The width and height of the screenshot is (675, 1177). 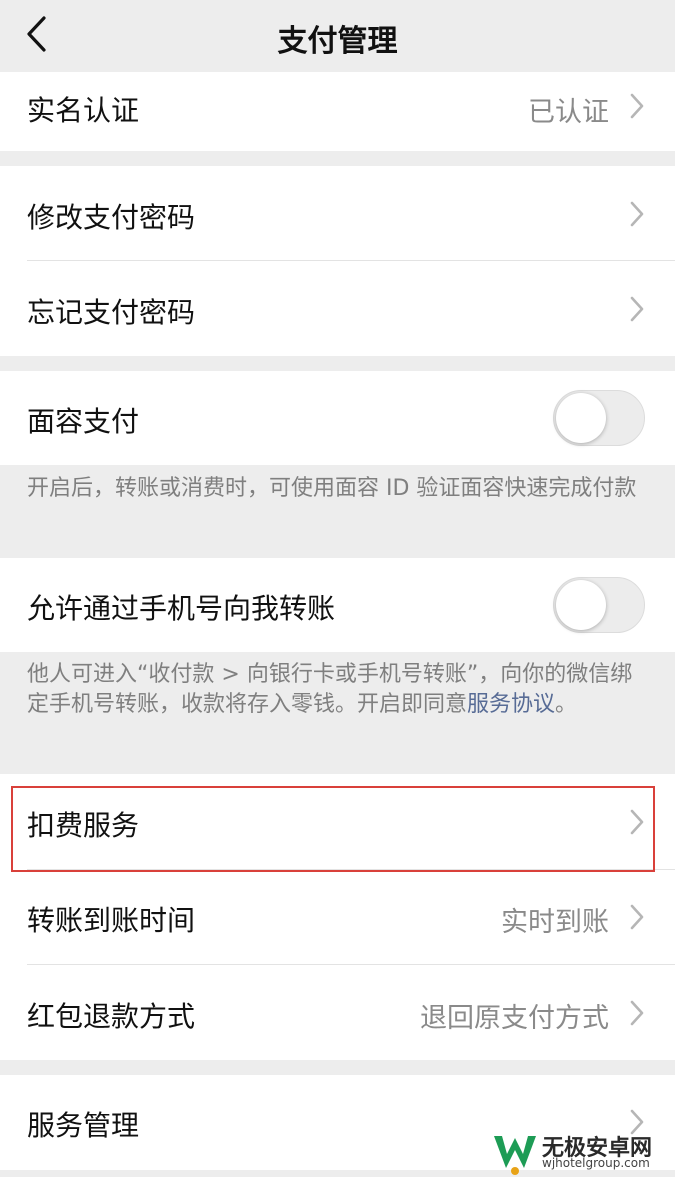 I want to click on service-management-label: 服务管理, so click(x=83, y=1125).